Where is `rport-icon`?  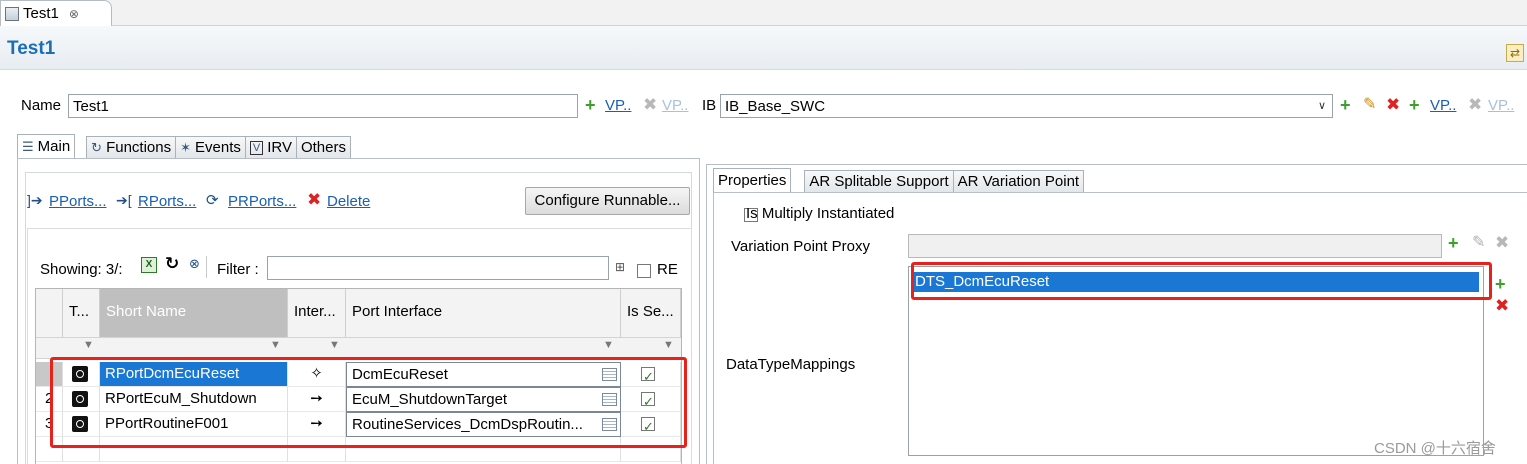 rport-icon is located at coordinates (80, 374).